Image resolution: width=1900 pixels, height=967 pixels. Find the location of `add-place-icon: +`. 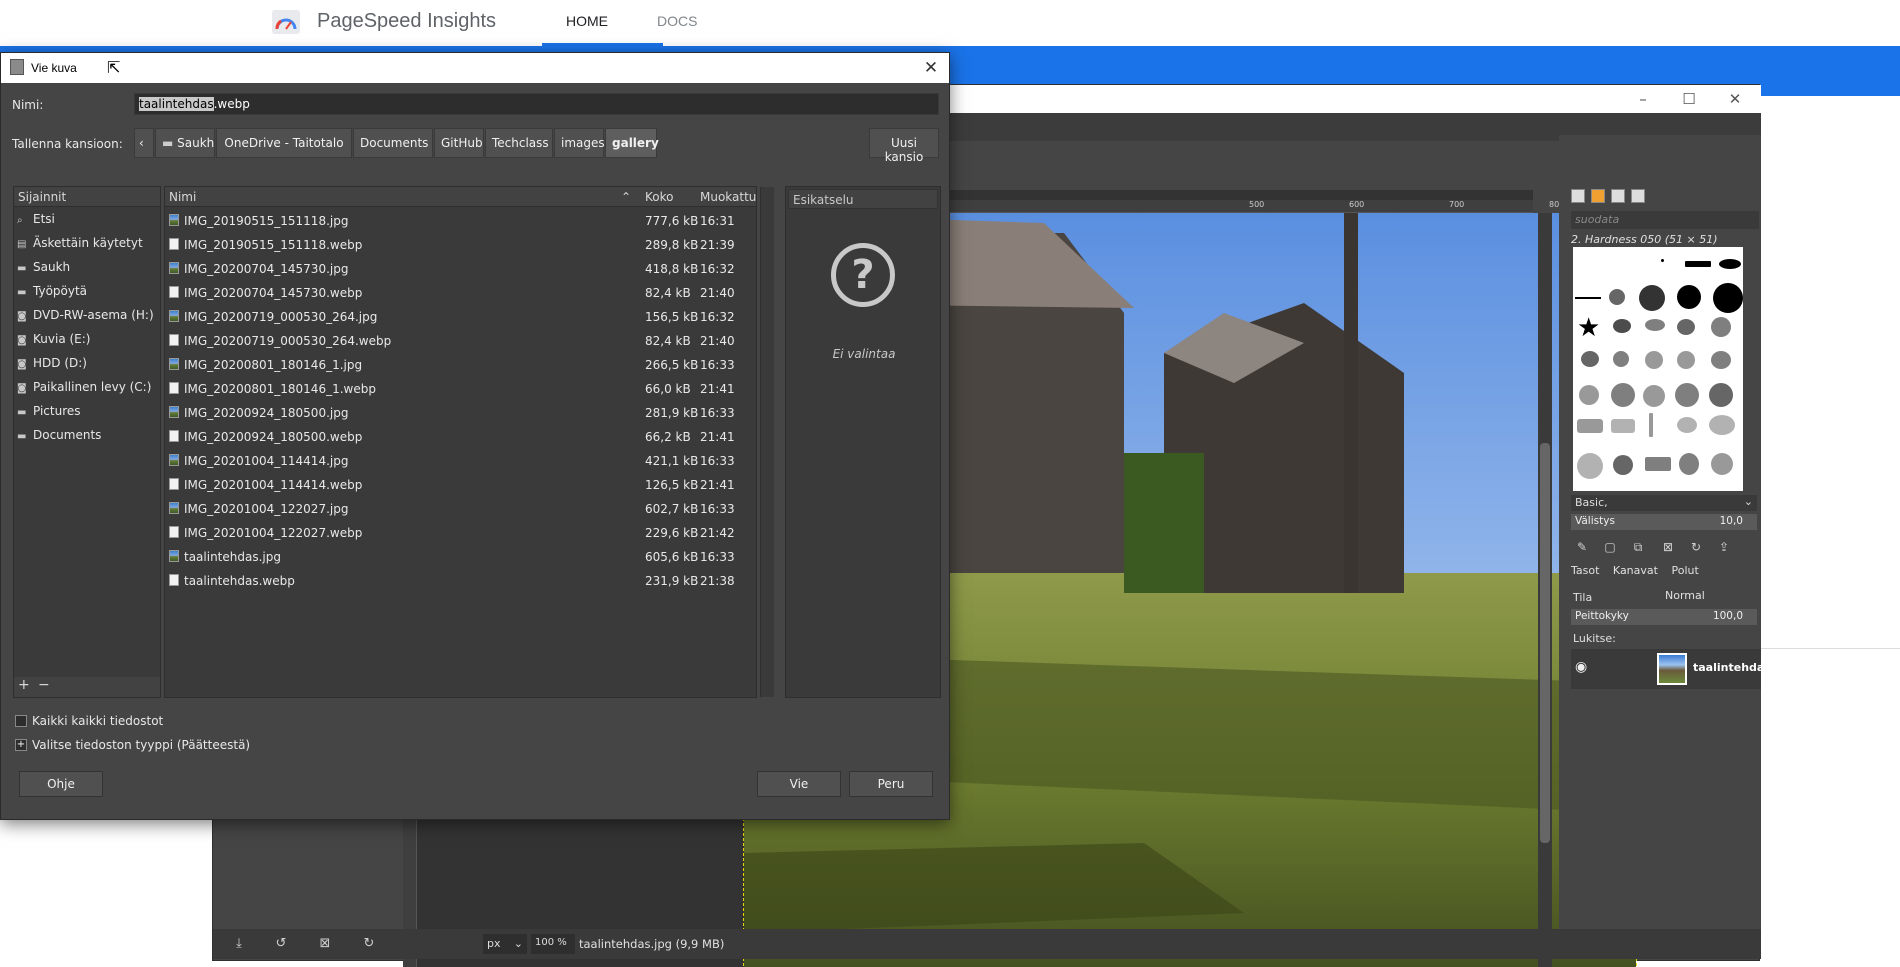

add-place-icon: + is located at coordinates (24, 685).